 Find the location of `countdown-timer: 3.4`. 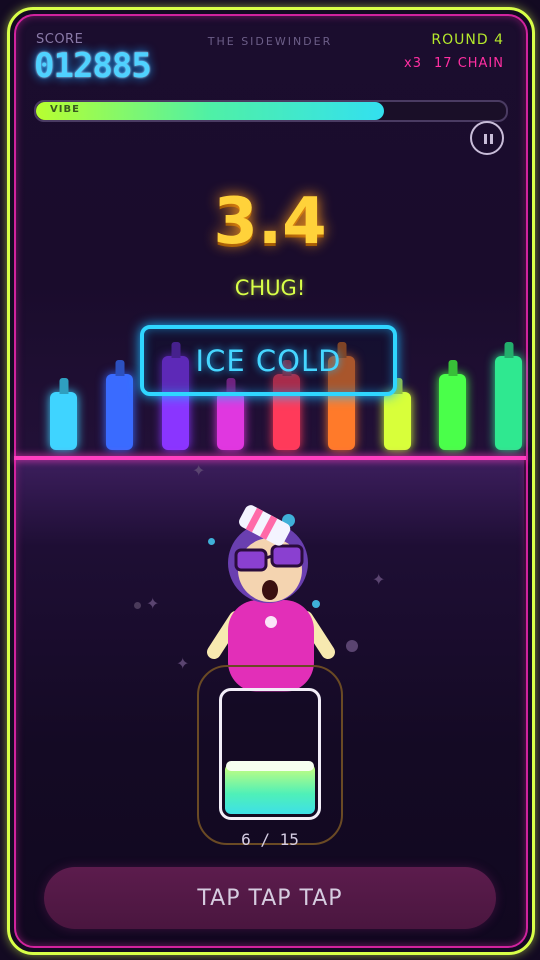

countdown-timer: 3.4 is located at coordinates (270, 222).